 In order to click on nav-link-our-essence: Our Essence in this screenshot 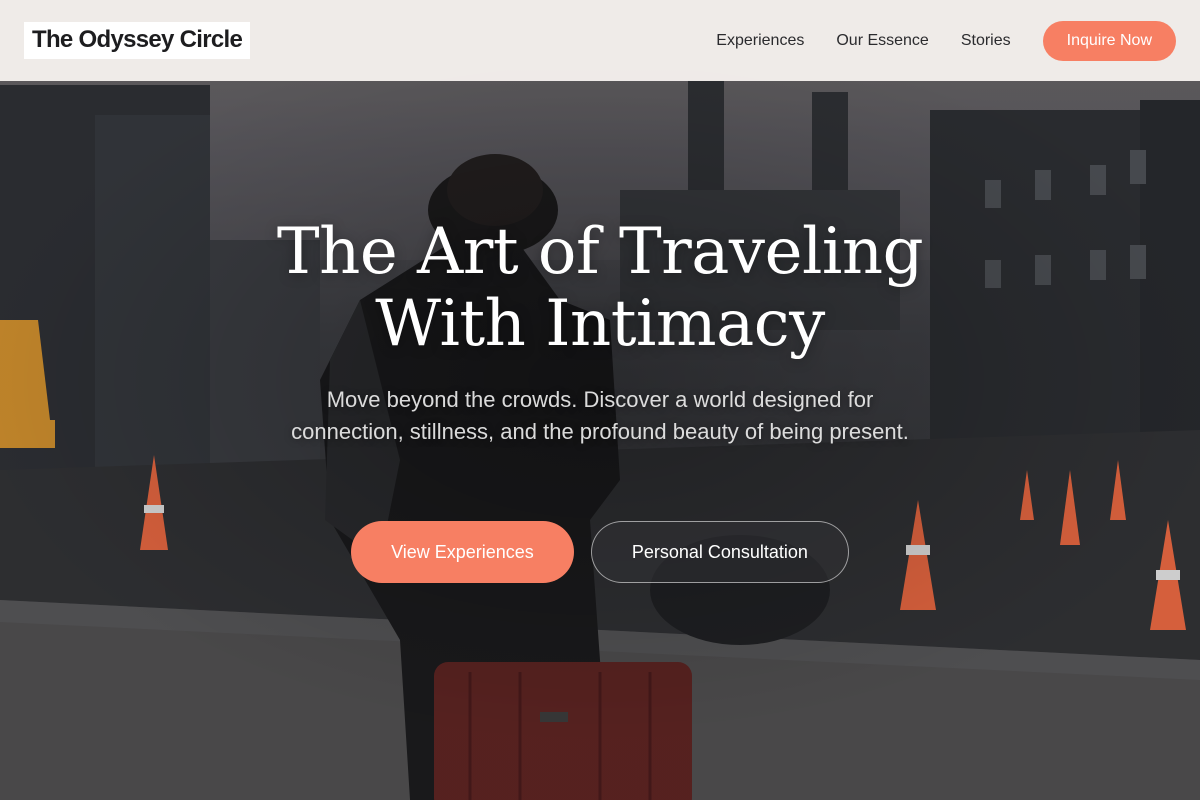, I will do `click(882, 41)`.